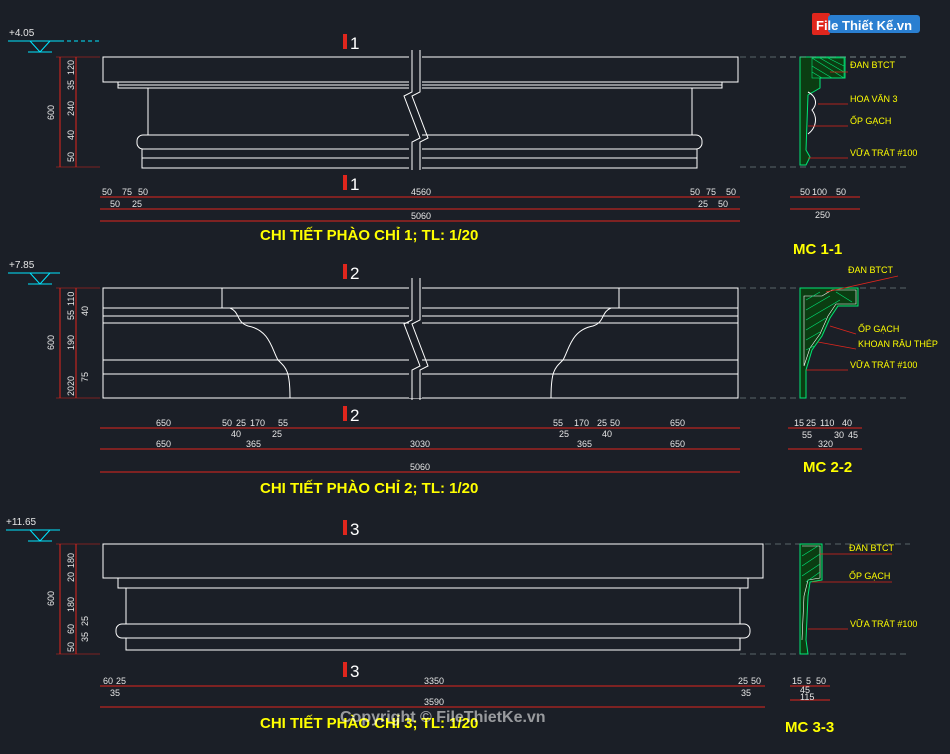 This screenshot has height=754, width=950. Describe the element at coordinates (822, 215) in the screenshot. I see `svg-text: 250` at that location.